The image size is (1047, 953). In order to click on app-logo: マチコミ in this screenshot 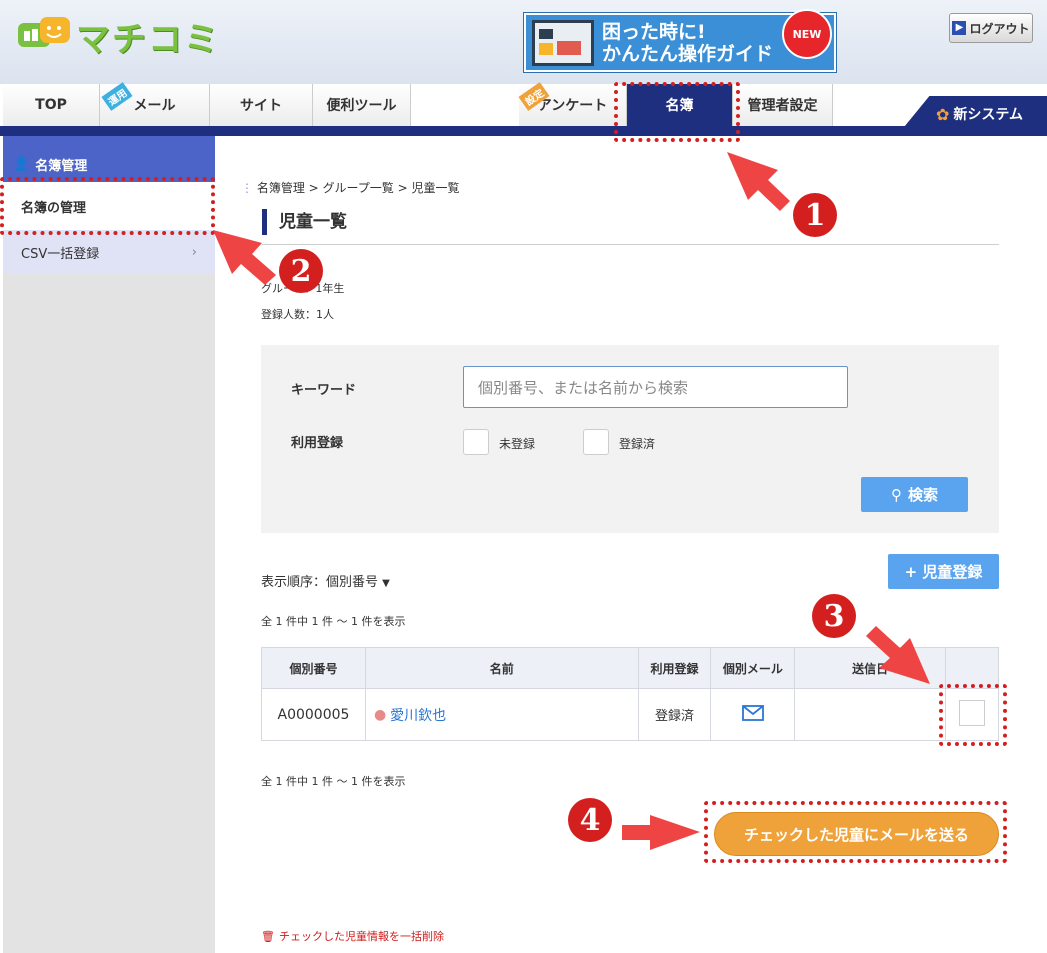, I will do `click(118, 37)`.